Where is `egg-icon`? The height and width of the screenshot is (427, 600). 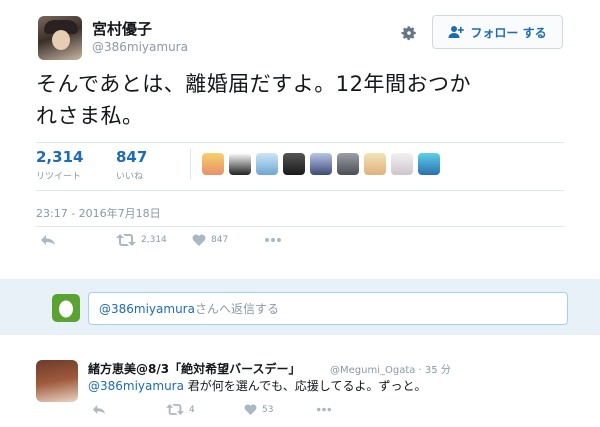 egg-icon is located at coordinates (66, 309).